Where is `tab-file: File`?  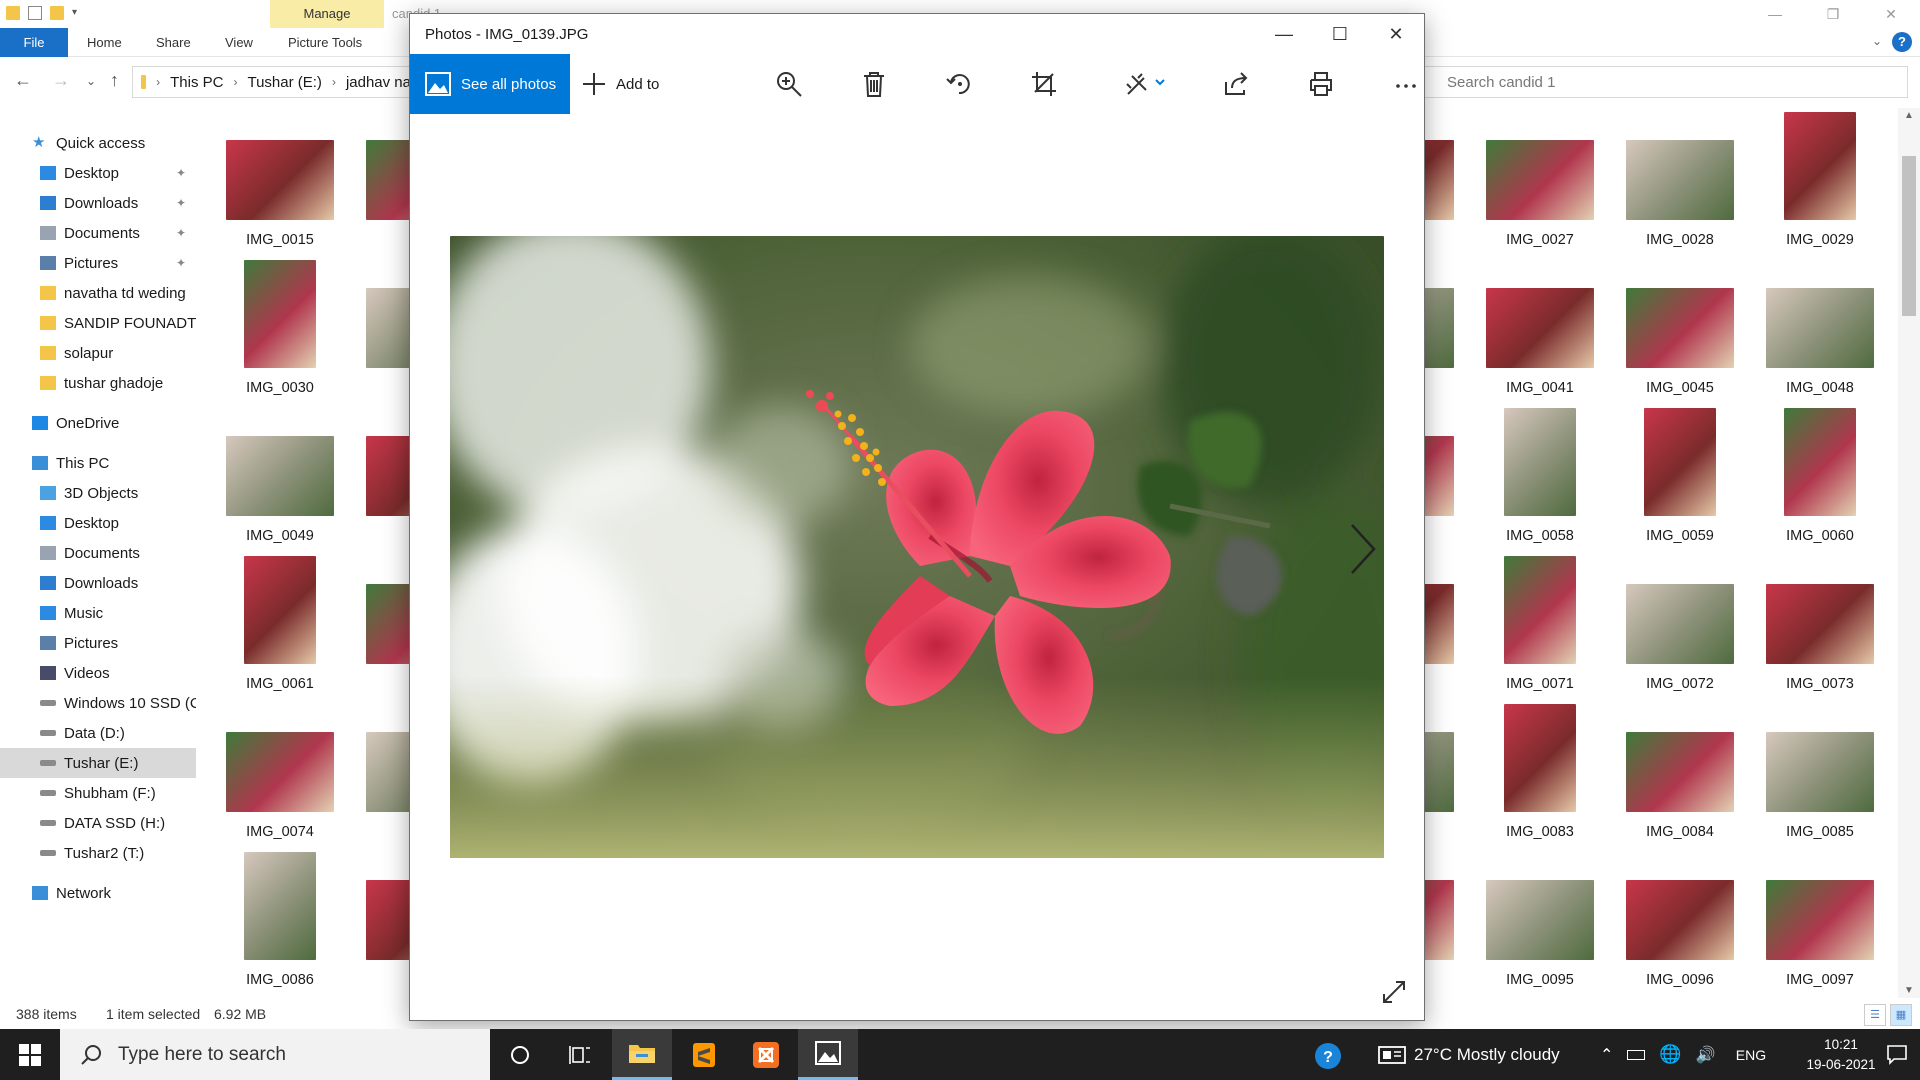 tab-file: File is located at coordinates (34, 42).